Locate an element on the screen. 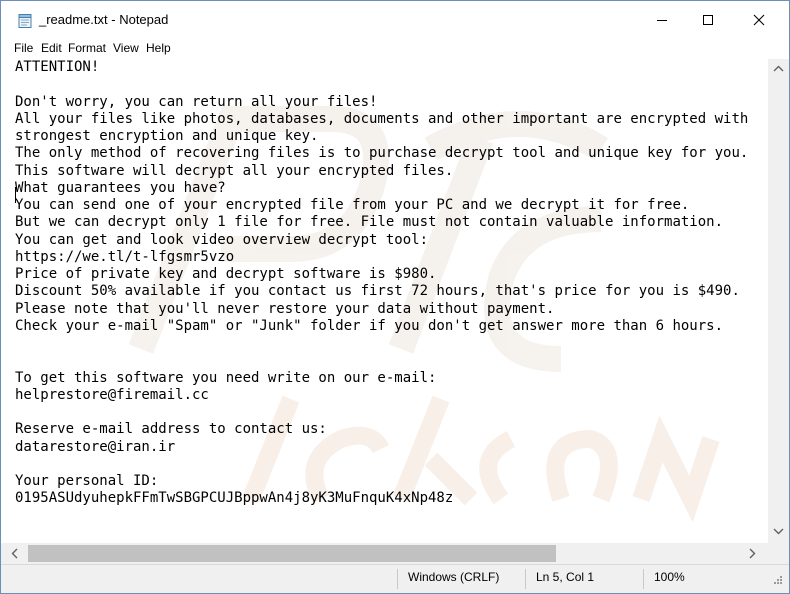  status-bar: Windows (CRLF) Ln 5, Col 1 100% is located at coordinates (395, 578).